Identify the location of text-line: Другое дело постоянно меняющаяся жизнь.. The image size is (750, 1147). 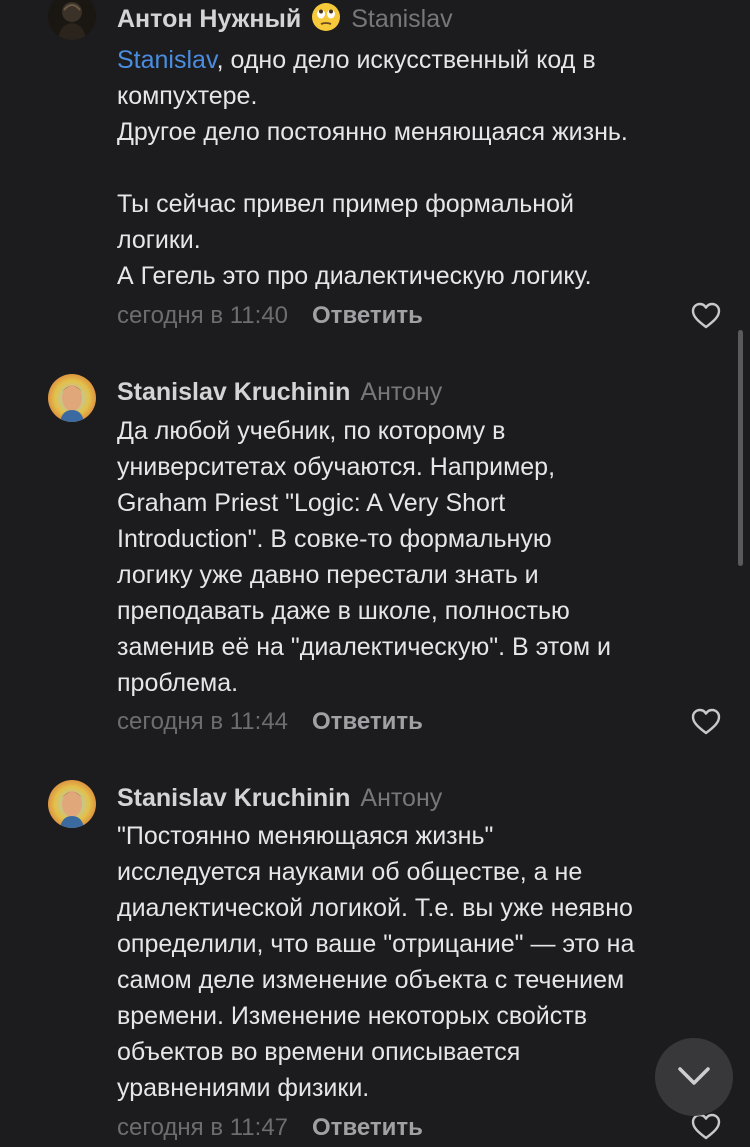
(372, 132).